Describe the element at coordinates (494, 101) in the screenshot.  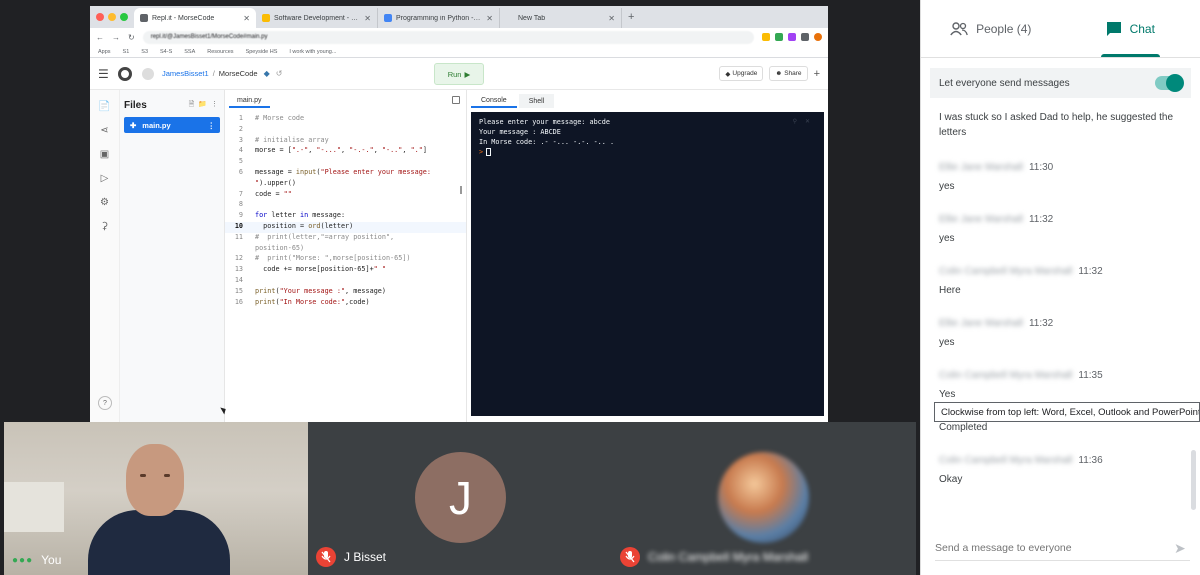
I see `tab-console: Console` at that location.